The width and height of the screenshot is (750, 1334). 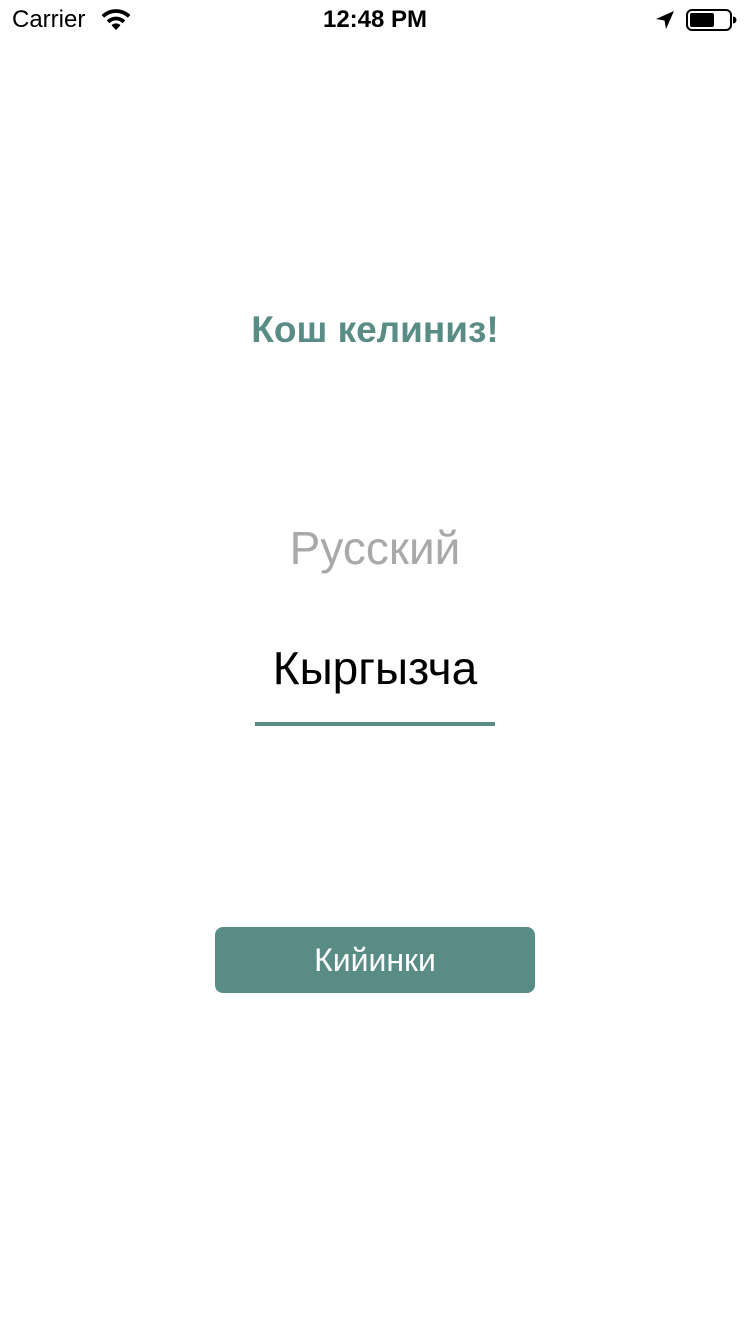 What do you see at coordinates (375, 668) in the screenshot?
I see `language-option-kyrgyz: Кыргызча` at bounding box center [375, 668].